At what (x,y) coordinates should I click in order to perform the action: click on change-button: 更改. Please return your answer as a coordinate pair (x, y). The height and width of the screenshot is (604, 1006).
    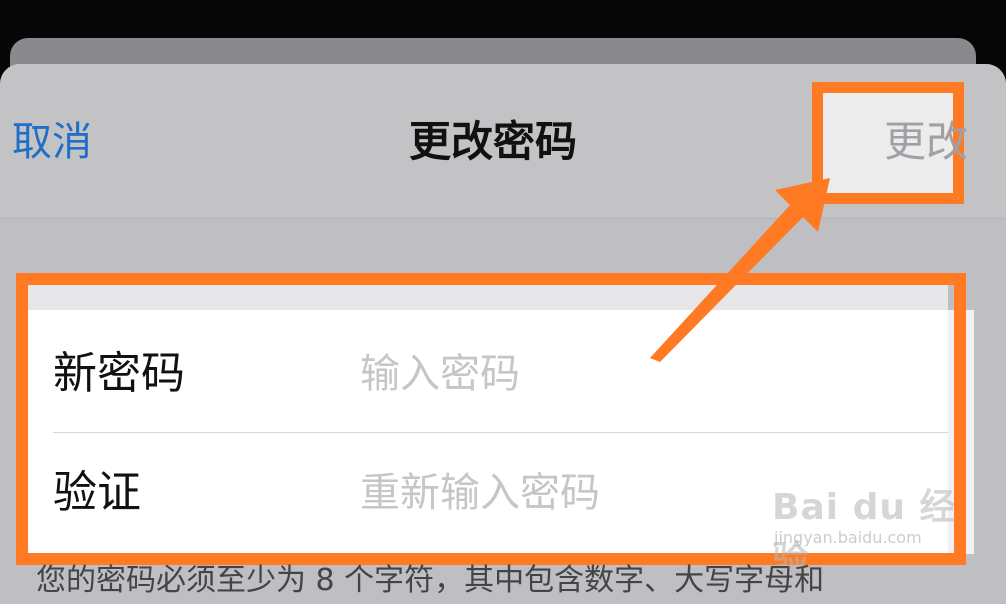
    Looking at the image, I should click on (926, 142).